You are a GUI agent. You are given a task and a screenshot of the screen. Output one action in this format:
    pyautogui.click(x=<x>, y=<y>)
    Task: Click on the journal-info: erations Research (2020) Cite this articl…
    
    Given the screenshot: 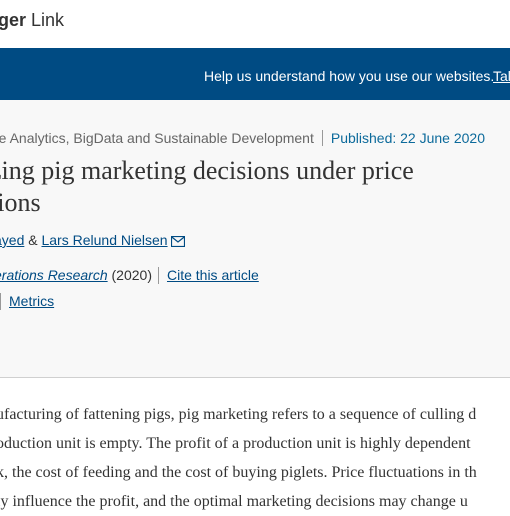 What is the action you would take?
    pyautogui.click(x=129, y=275)
    